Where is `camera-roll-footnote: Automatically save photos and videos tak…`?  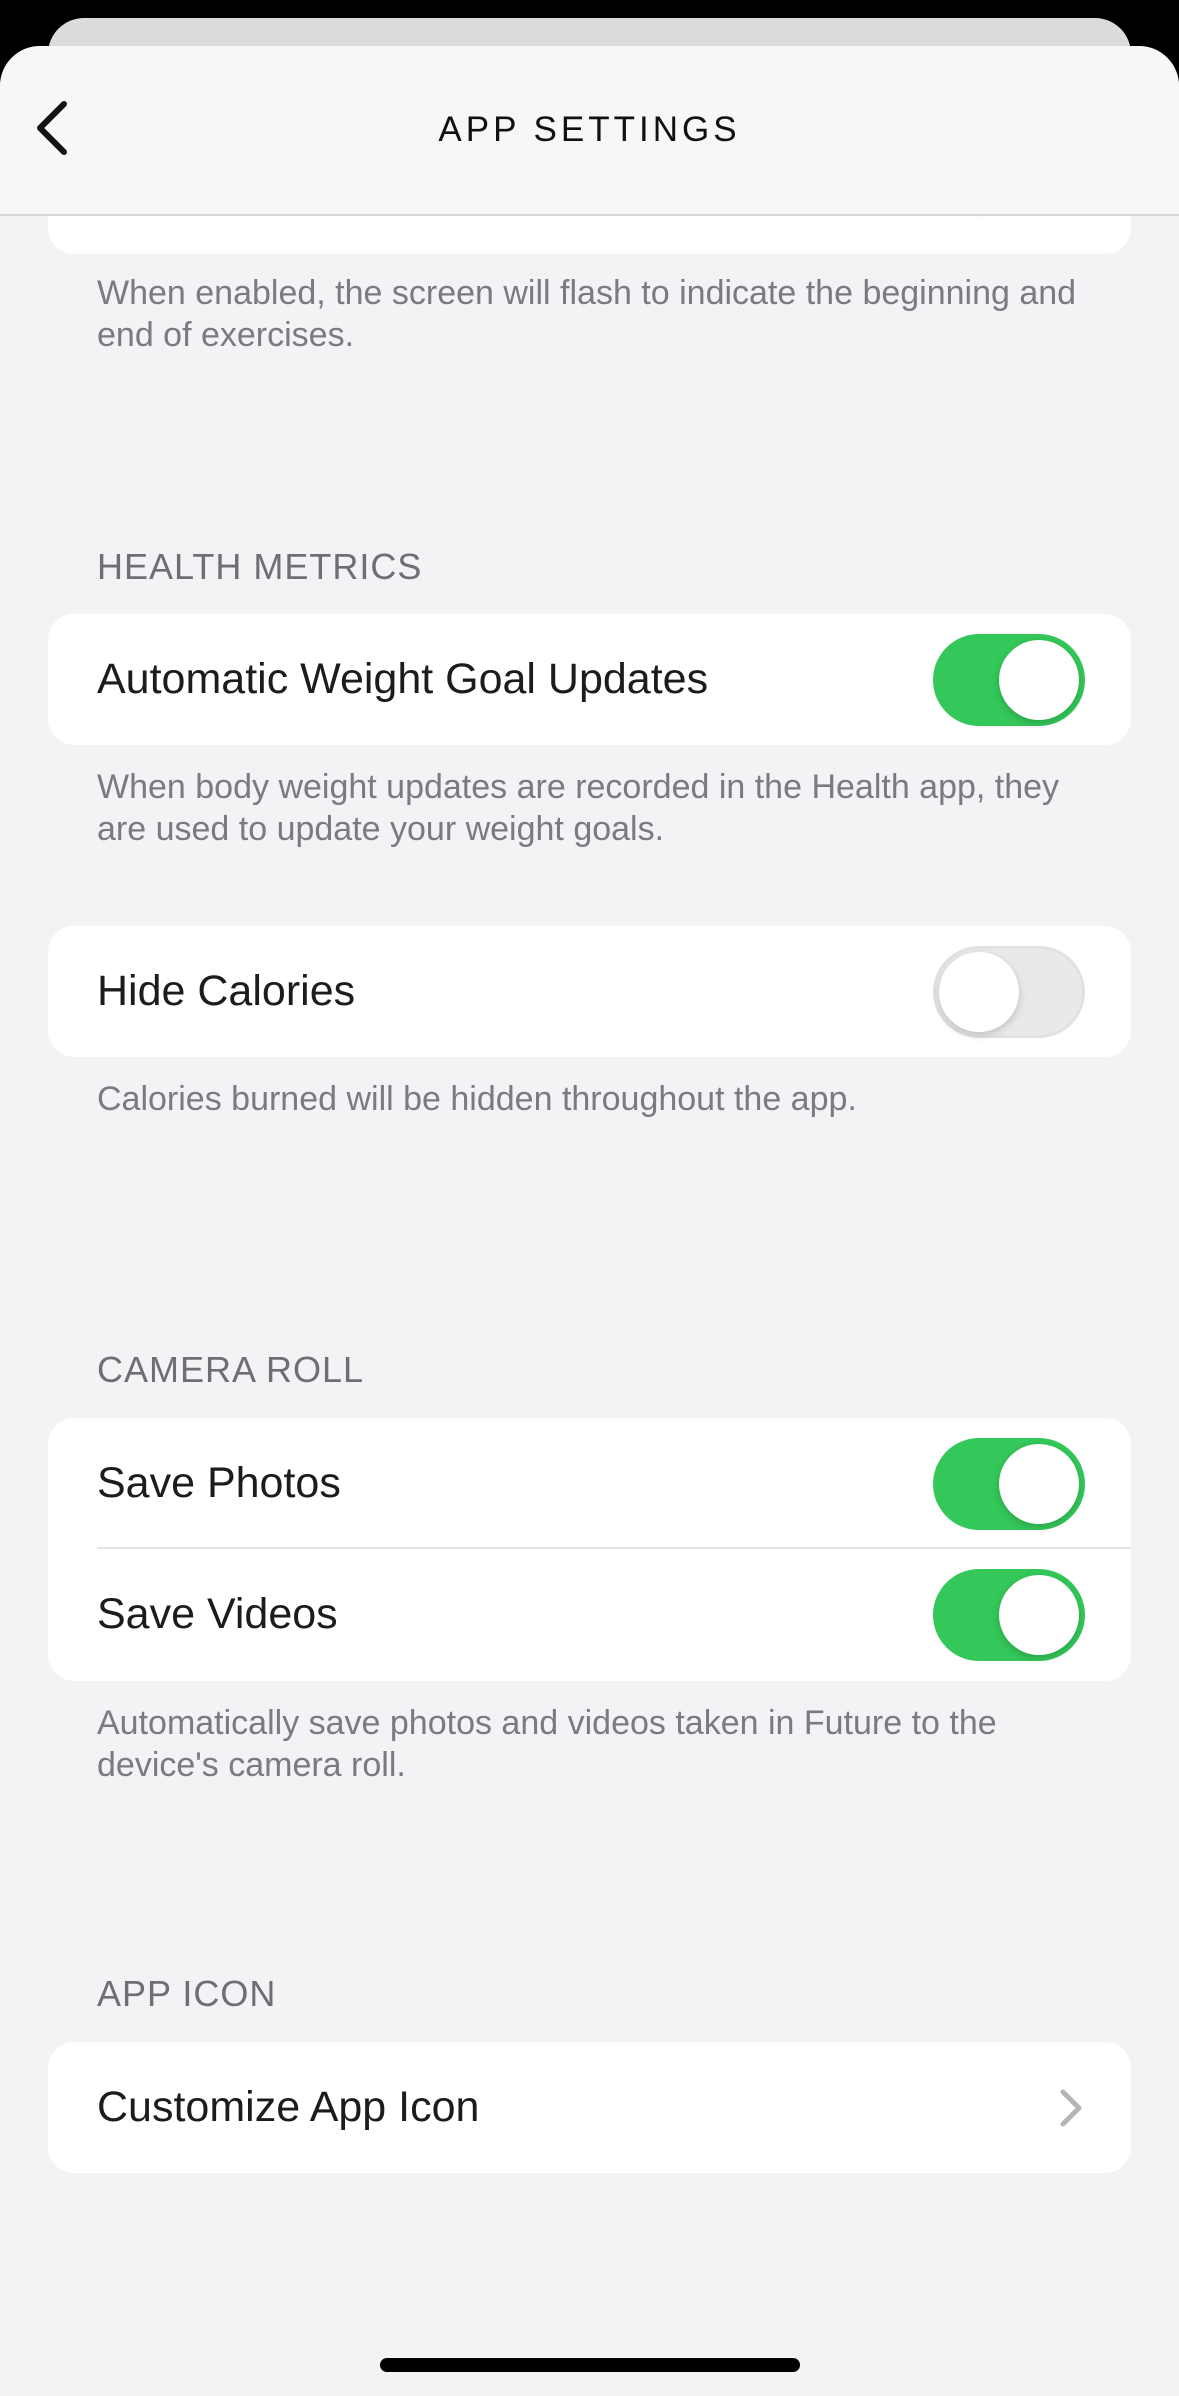
camera-roll-footnote: Automatically save photos and videos tak… is located at coordinates (547, 1744).